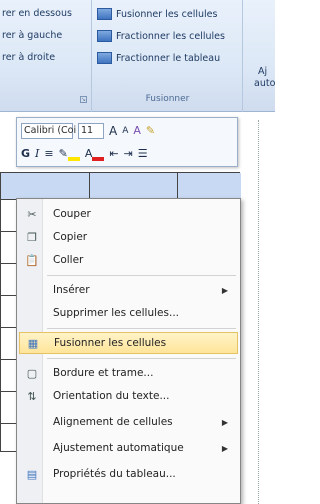  I want to click on split-cells-icon, so click(104, 36).